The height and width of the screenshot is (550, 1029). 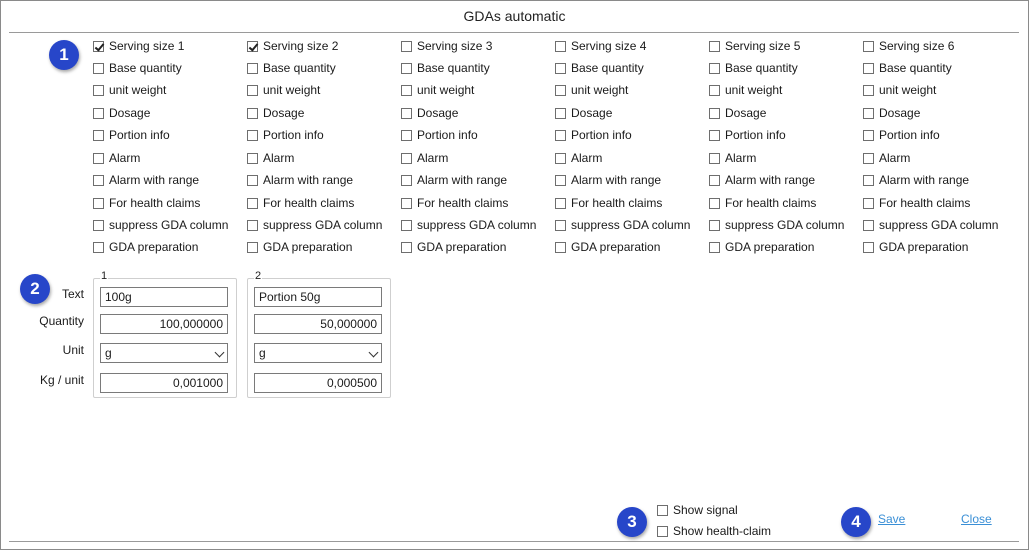 What do you see at coordinates (908, 46) in the screenshot?
I see `serving-size-checkbox-6: Serving size 6` at bounding box center [908, 46].